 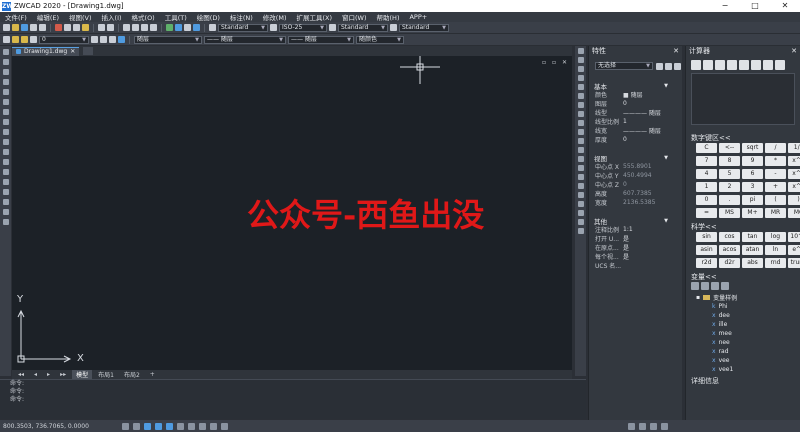 What do you see at coordinates (635, 158) in the screenshot?
I see `section-view: 视图 ▼` at bounding box center [635, 158].